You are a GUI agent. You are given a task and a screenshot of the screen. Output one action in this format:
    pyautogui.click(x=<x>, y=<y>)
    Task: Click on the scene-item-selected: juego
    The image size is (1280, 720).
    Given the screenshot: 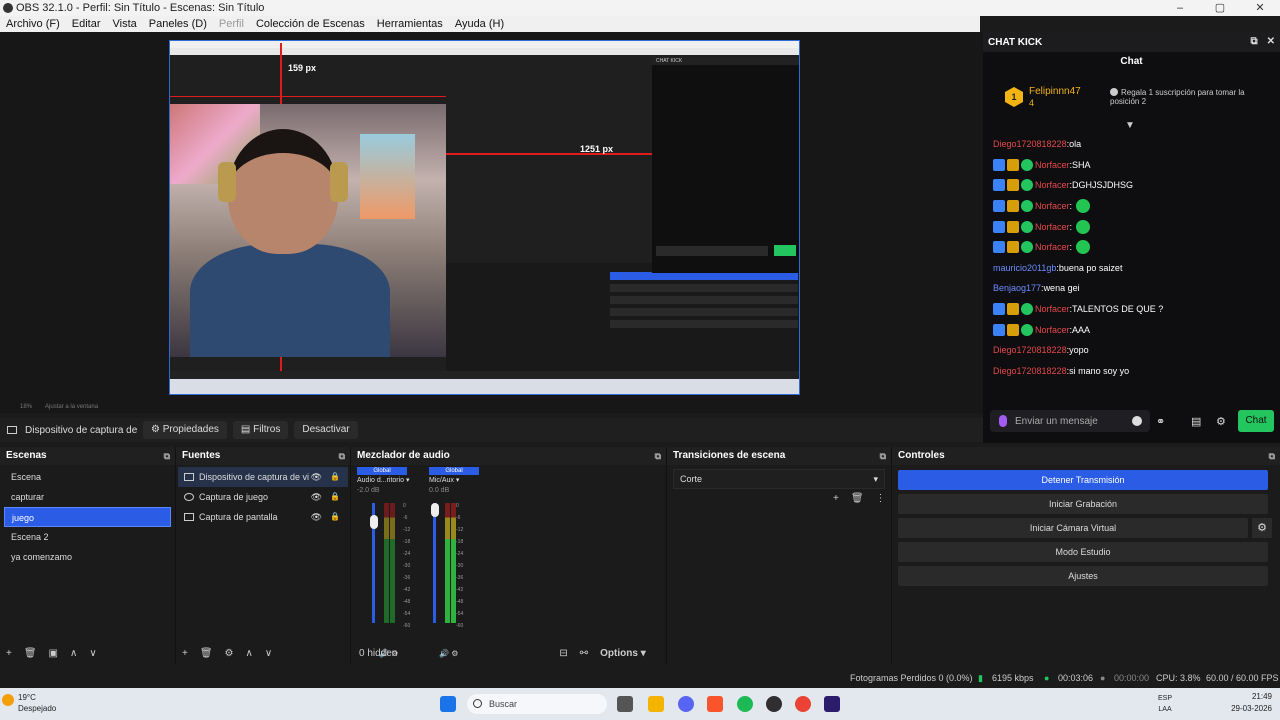 What is the action you would take?
    pyautogui.click(x=87, y=517)
    